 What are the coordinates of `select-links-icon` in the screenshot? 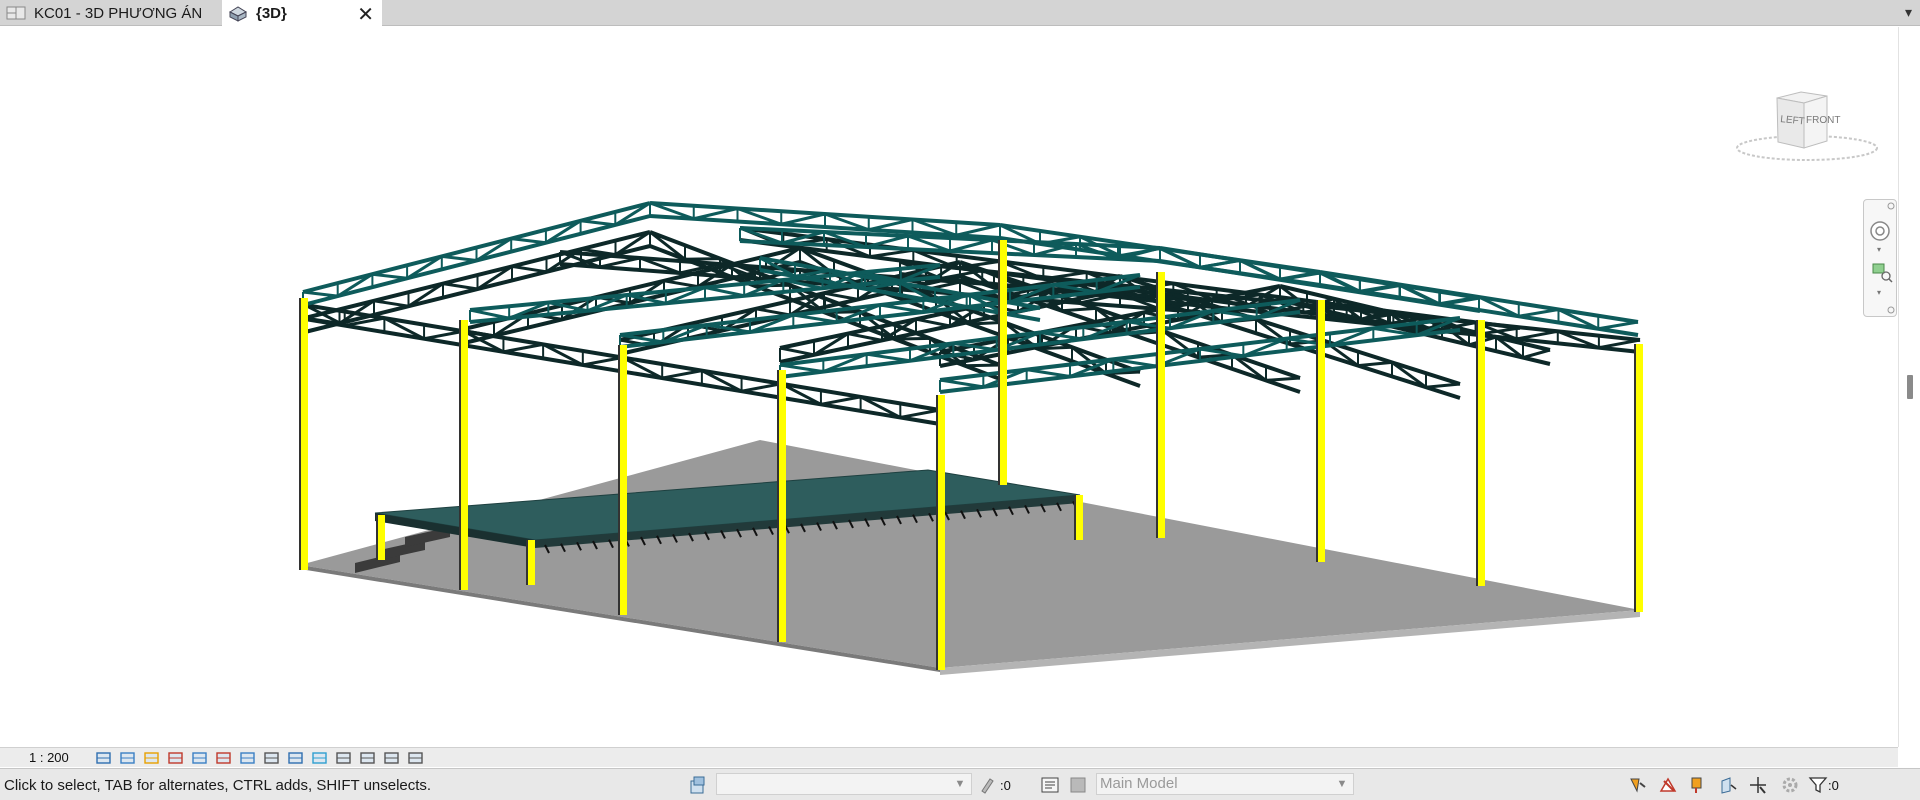 It's located at (1638, 785).